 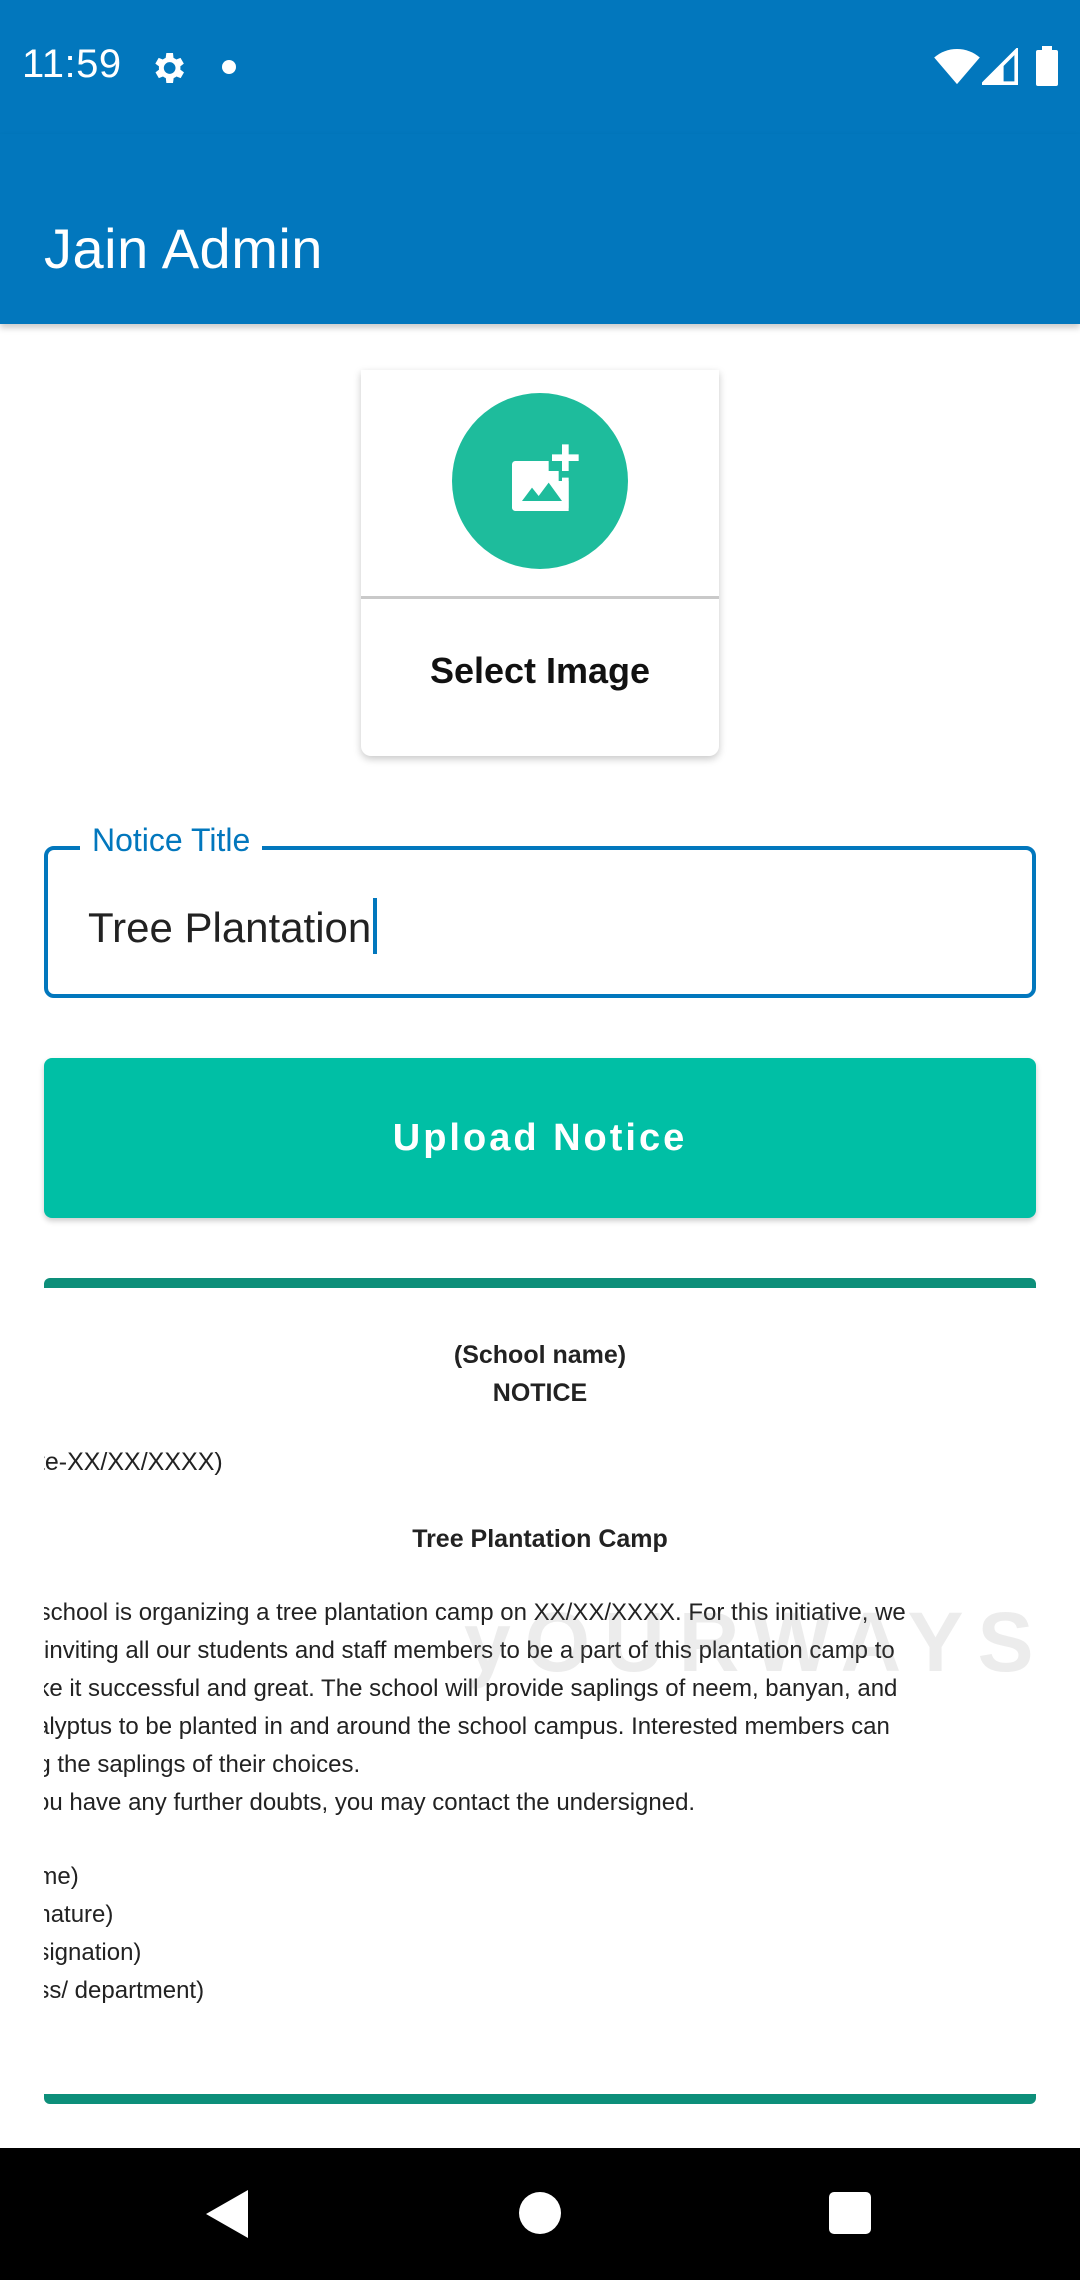 What do you see at coordinates (545, 477) in the screenshot?
I see `add-photo-icon` at bounding box center [545, 477].